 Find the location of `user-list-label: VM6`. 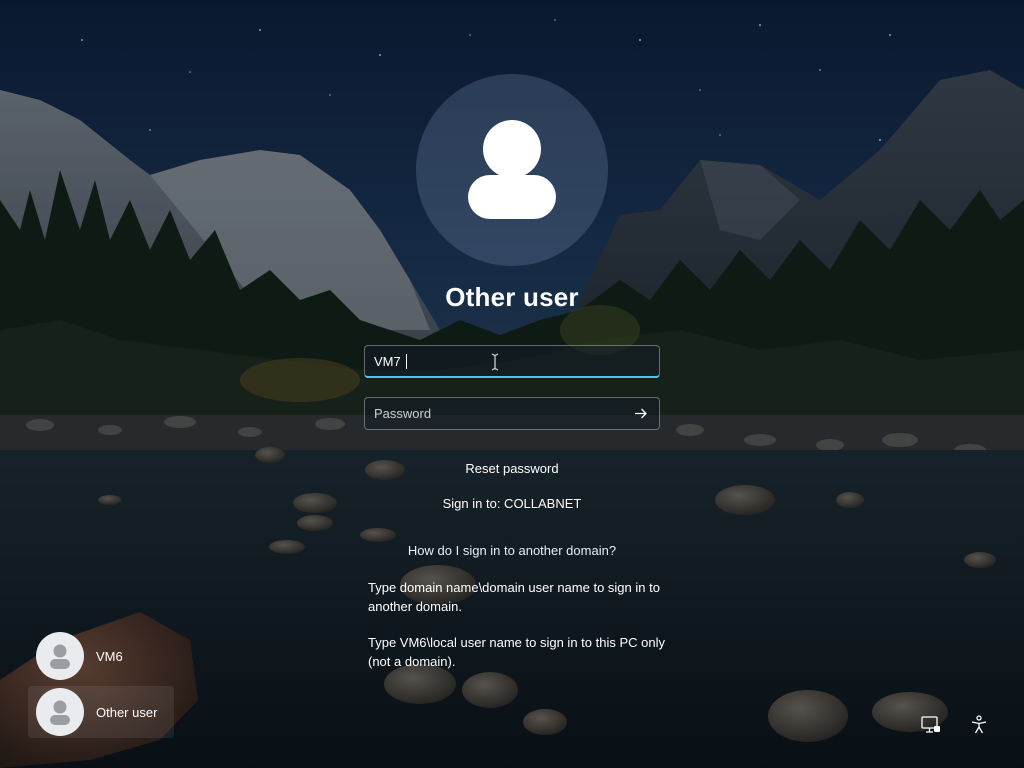

user-list-label: VM6 is located at coordinates (109, 656).